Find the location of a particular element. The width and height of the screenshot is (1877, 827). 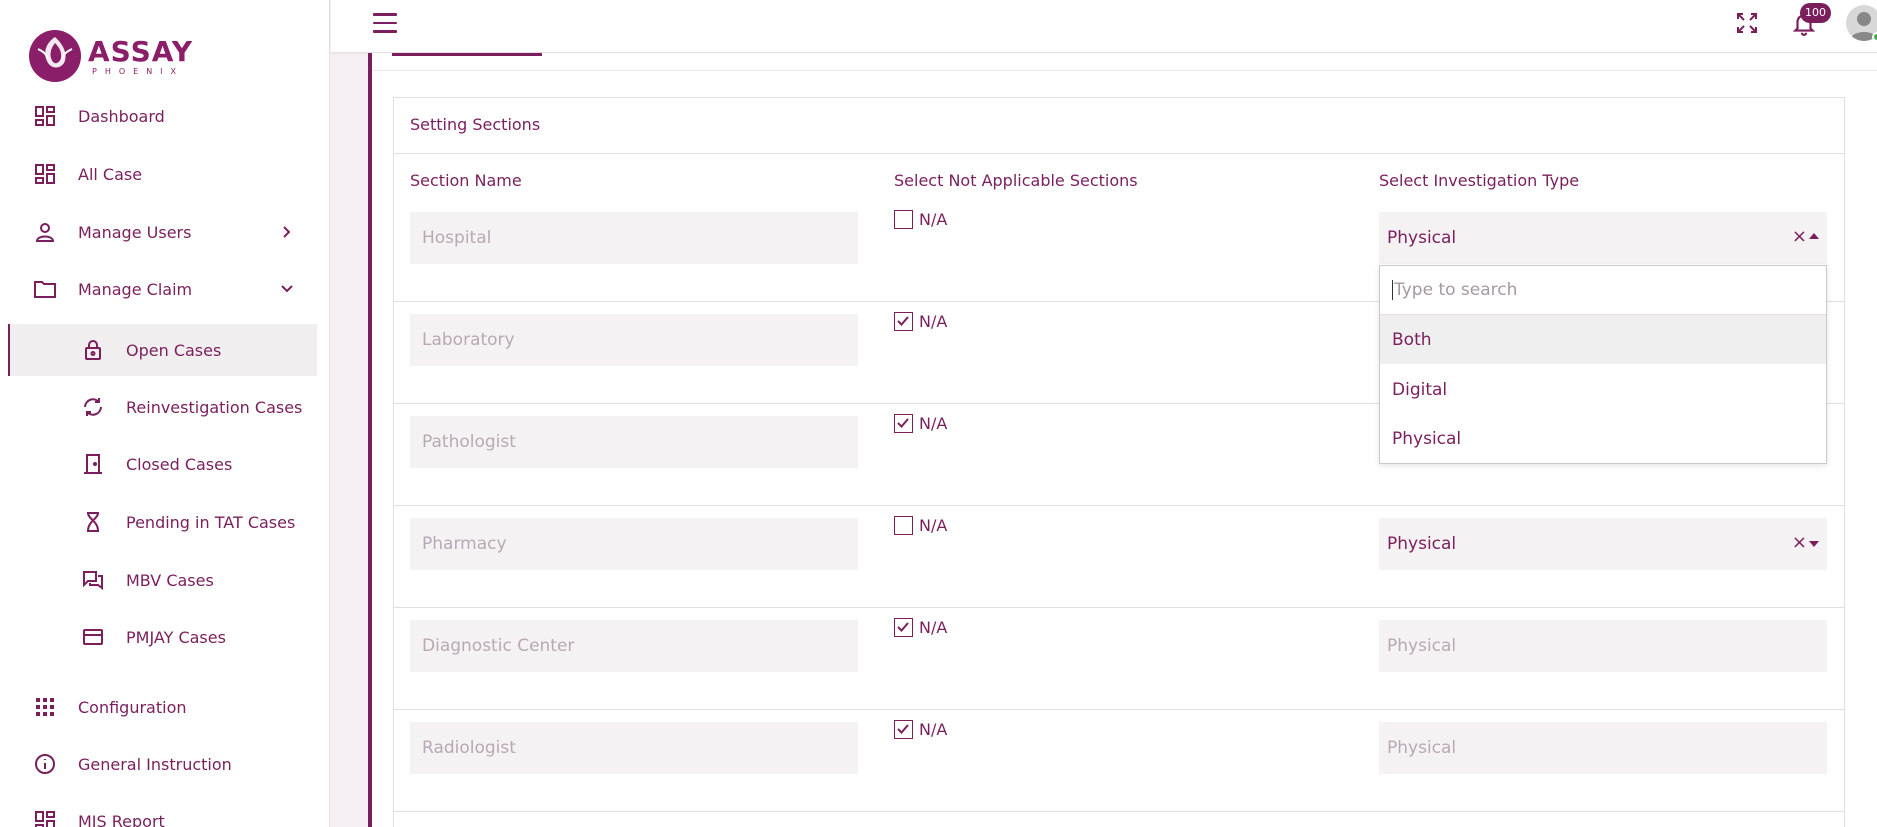

dropdown-option-digital: Digital is located at coordinates (1603, 389).